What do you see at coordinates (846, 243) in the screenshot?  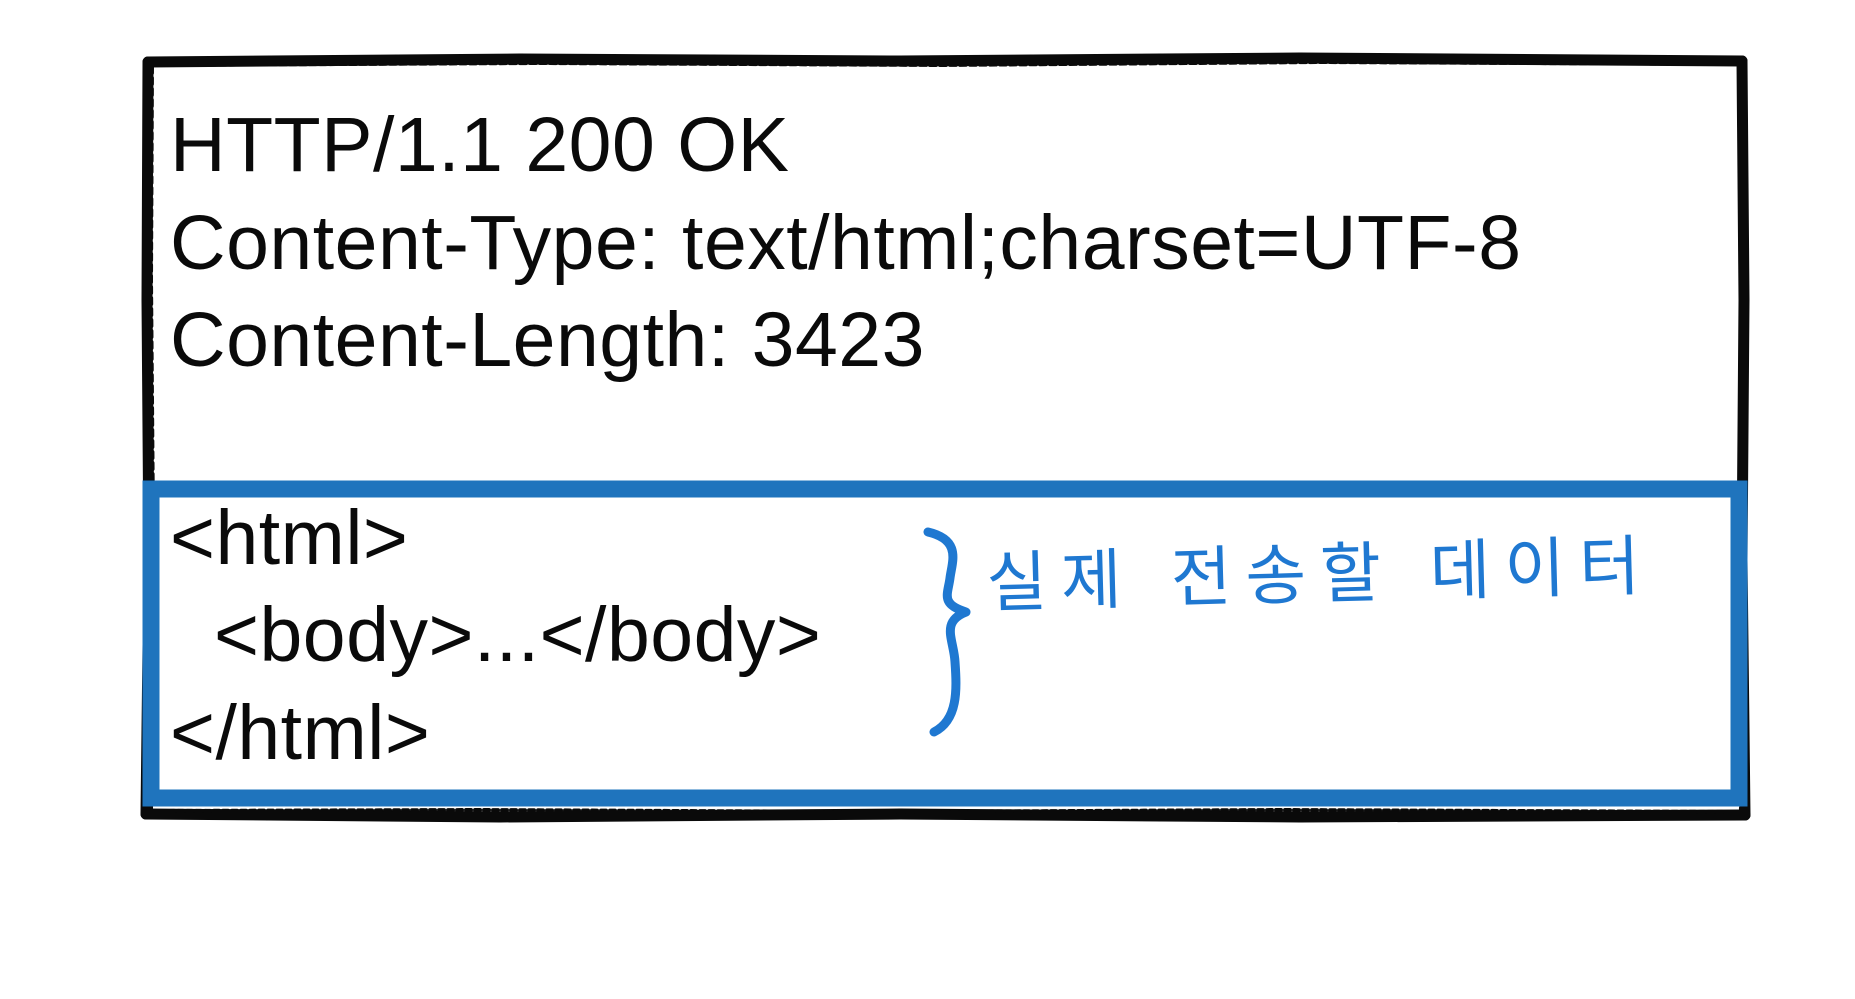 I see `content-type-header: Content-Type: text/html;charset=UTF-8` at bounding box center [846, 243].